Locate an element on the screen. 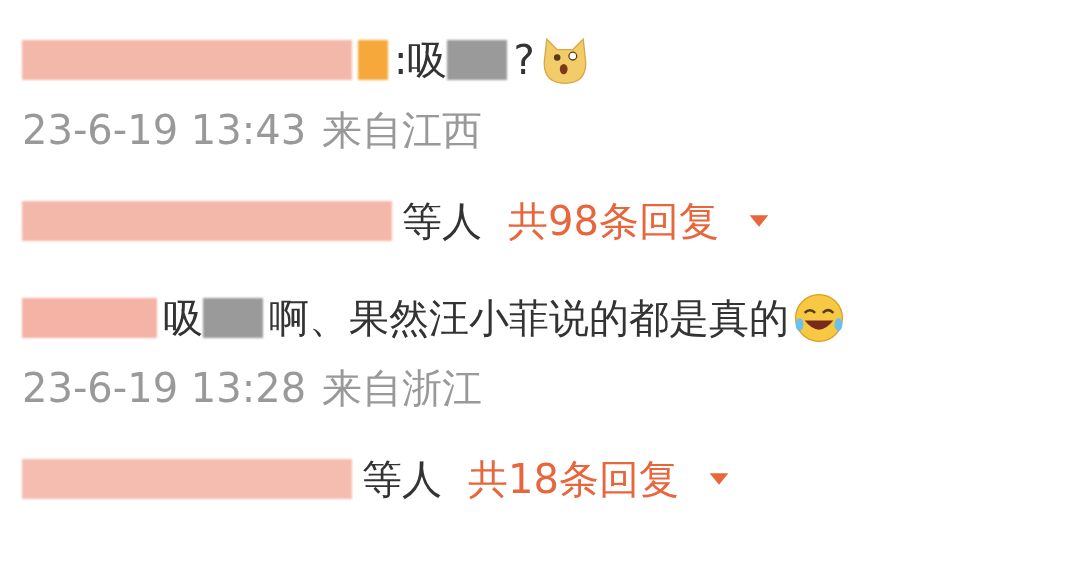 The width and height of the screenshot is (1080, 581). comment-text: :吸 is located at coordinates (421, 60).